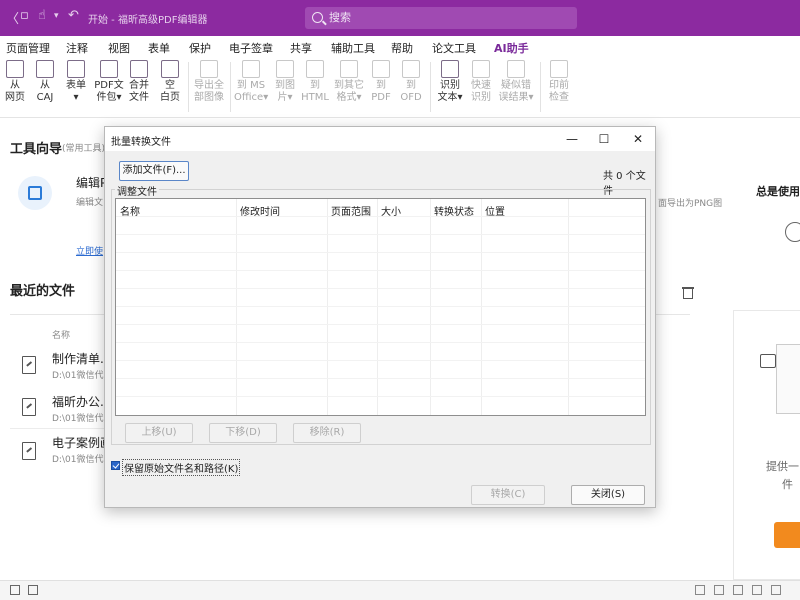 Image resolution: width=800 pixels, height=600 pixels. I want to click on format-icon, so click(349, 69).